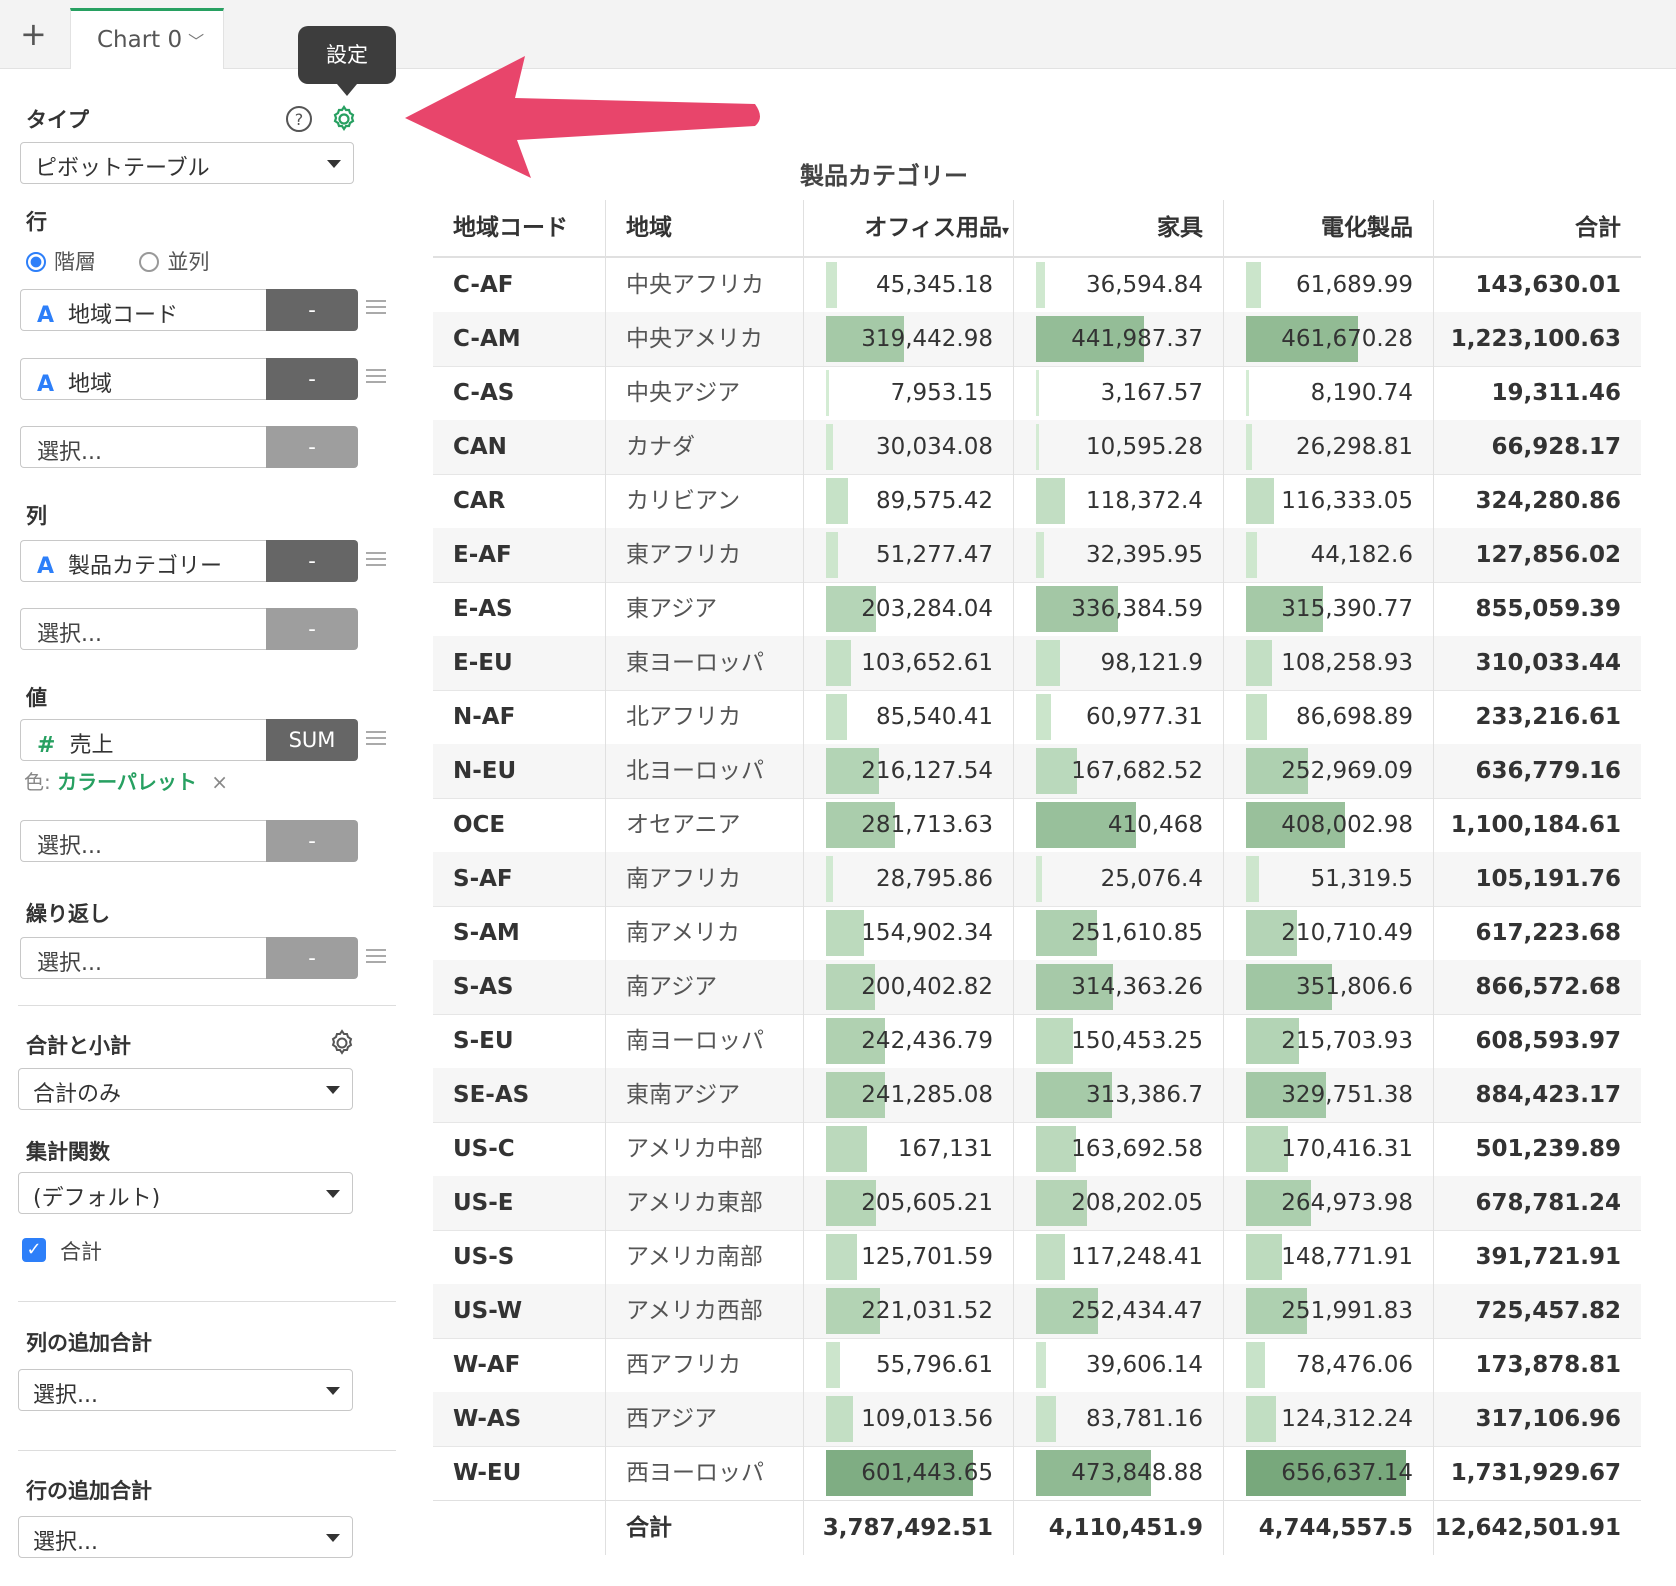 This screenshot has width=1676, height=1586. I want to click on cell-total: 1,100,184.61, so click(1537, 825).